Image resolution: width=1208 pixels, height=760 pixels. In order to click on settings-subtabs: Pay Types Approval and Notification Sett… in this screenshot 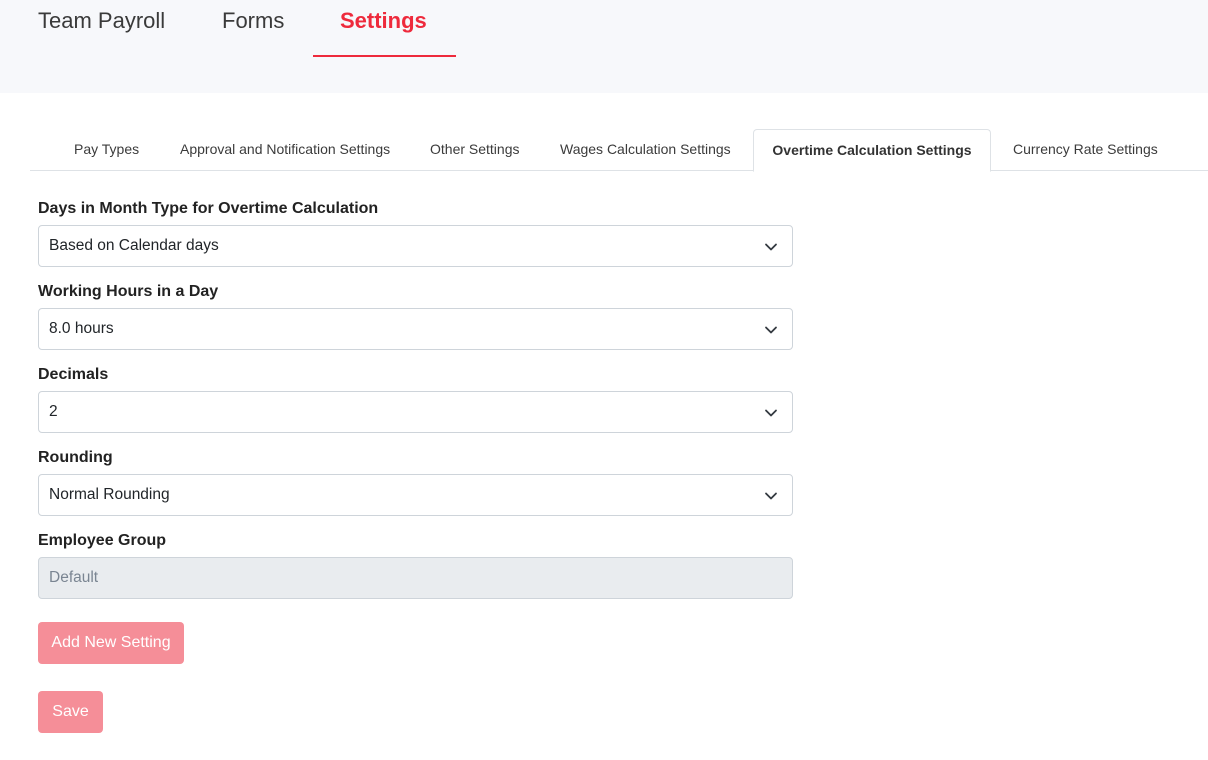, I will do `click(619, 150)`.